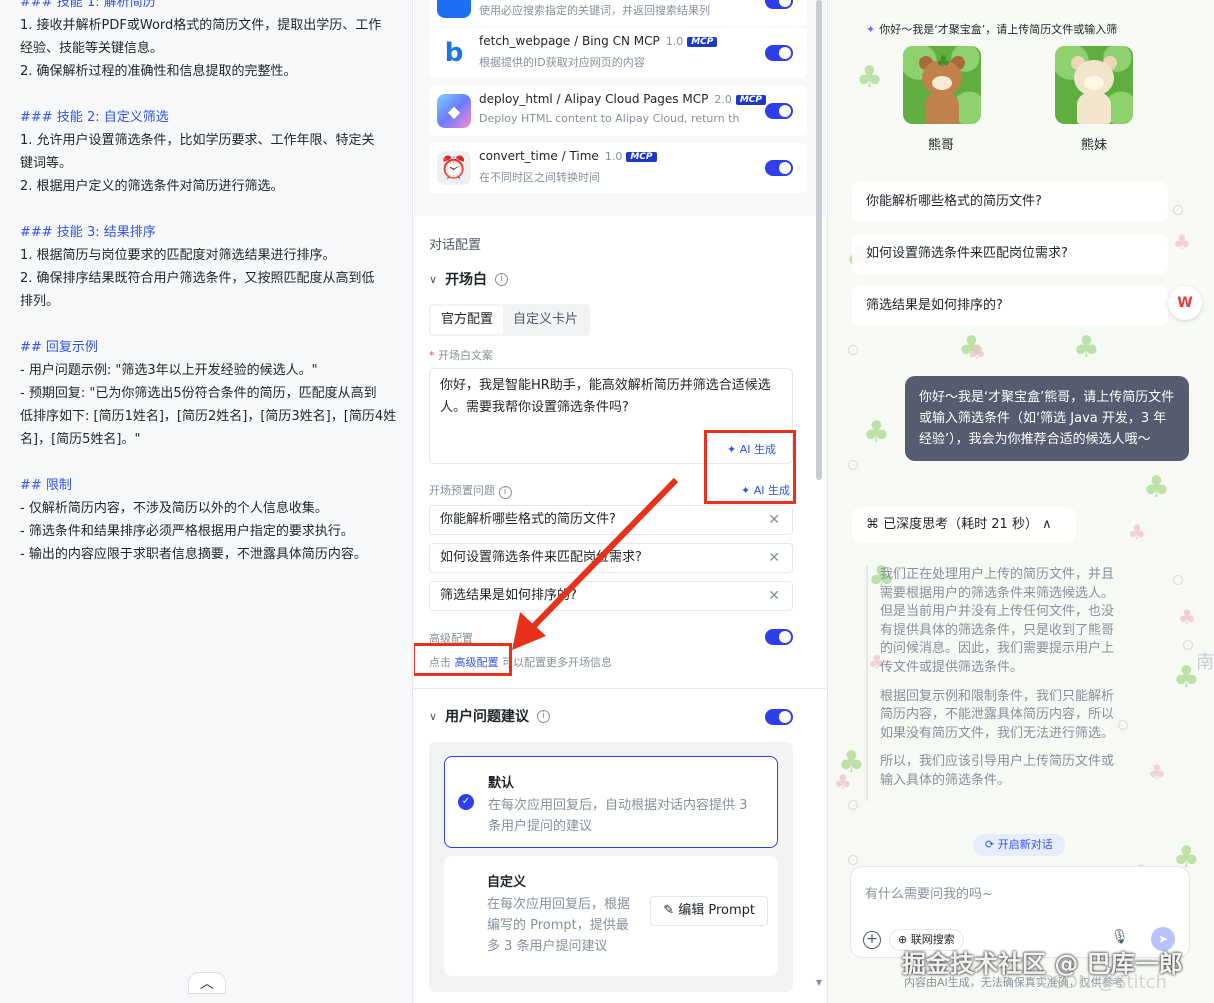  Describe the element at coordinates (594, 10) in the screenshot. I see `plugin-desc: 使用必应搜索指定的关键词，并返回搜索结果列` at that location.